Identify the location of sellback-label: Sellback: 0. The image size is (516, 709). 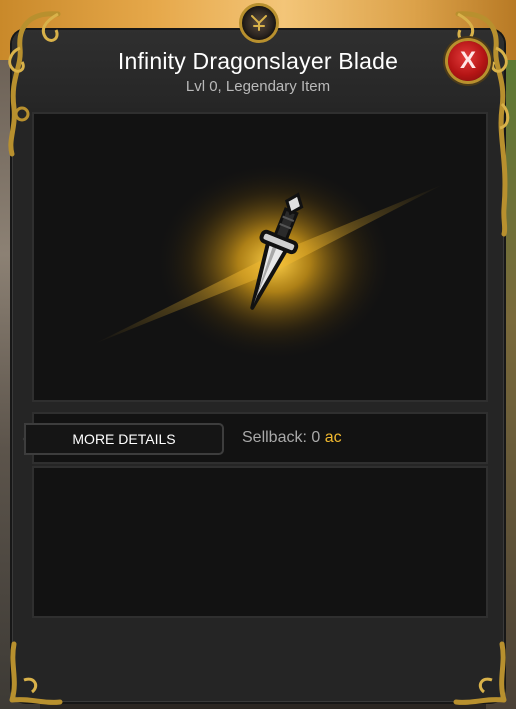
(281, 437).